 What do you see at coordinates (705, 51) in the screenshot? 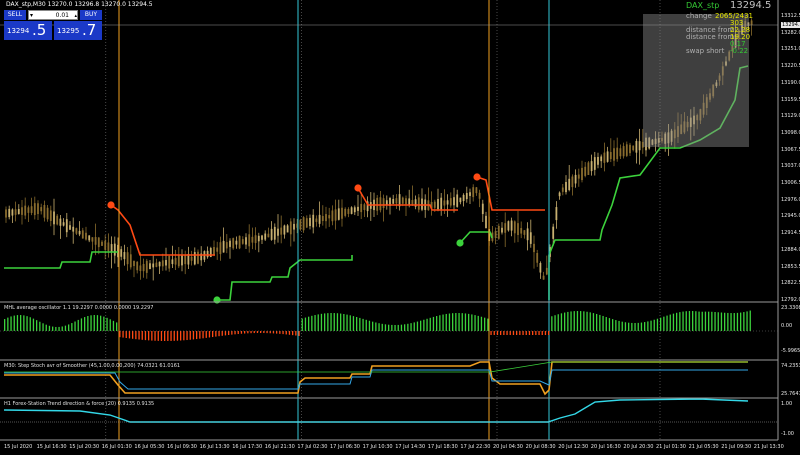
I see `info-line-label: swap short` at bounding box center [705, 51].